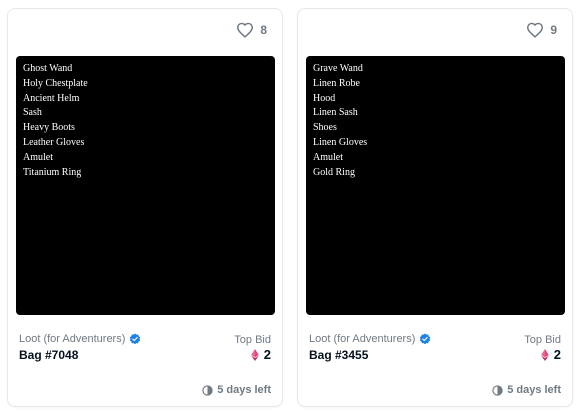  I want to click on loot-item: Hood, so click(324, 98).